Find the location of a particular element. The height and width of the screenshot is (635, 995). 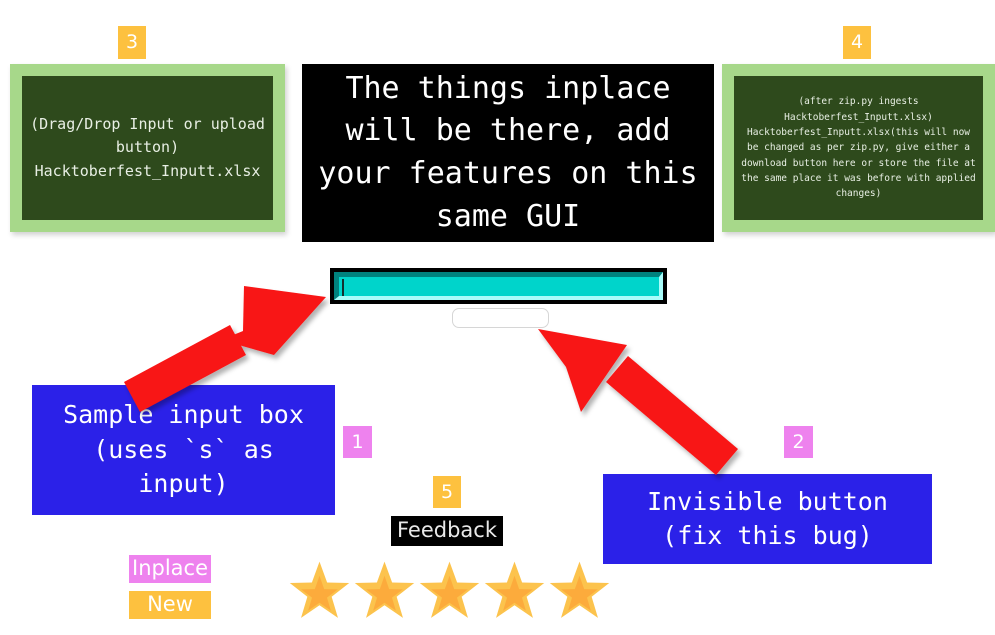

sample-input-field is located at coordinates (498, 286).